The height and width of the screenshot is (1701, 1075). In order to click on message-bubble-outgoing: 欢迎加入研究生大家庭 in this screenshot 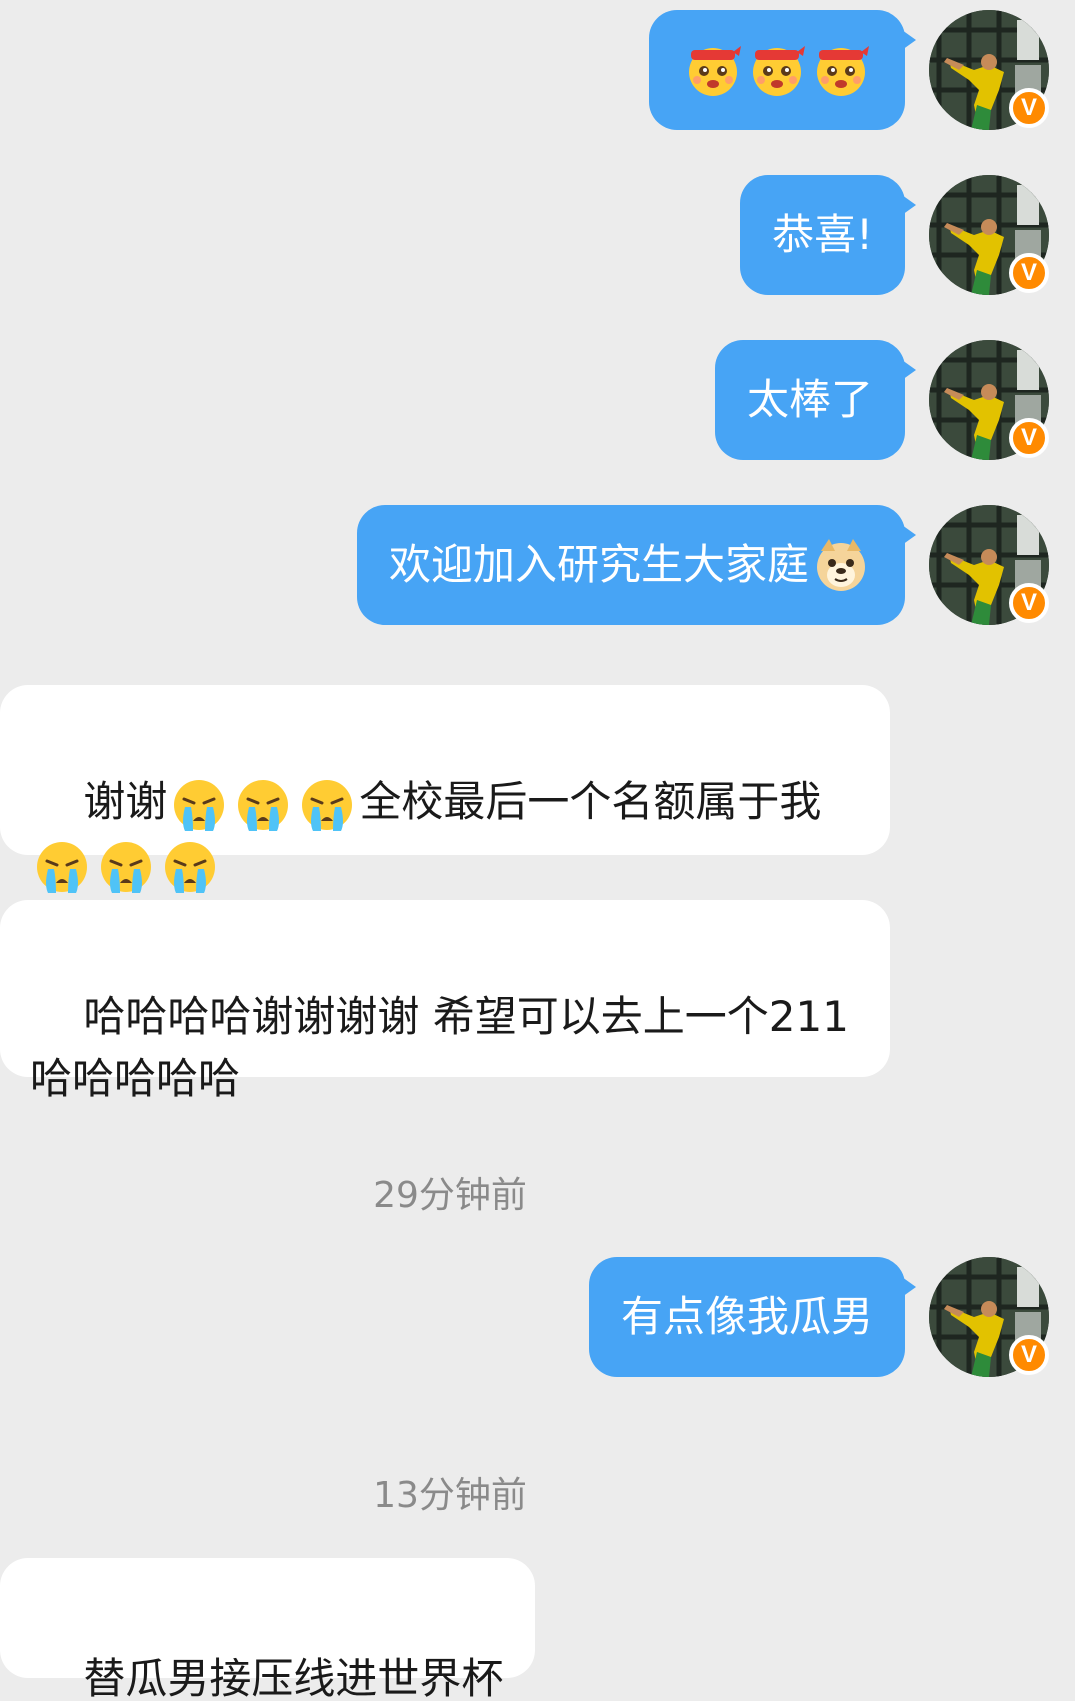, I will do `click(636, 565)`.